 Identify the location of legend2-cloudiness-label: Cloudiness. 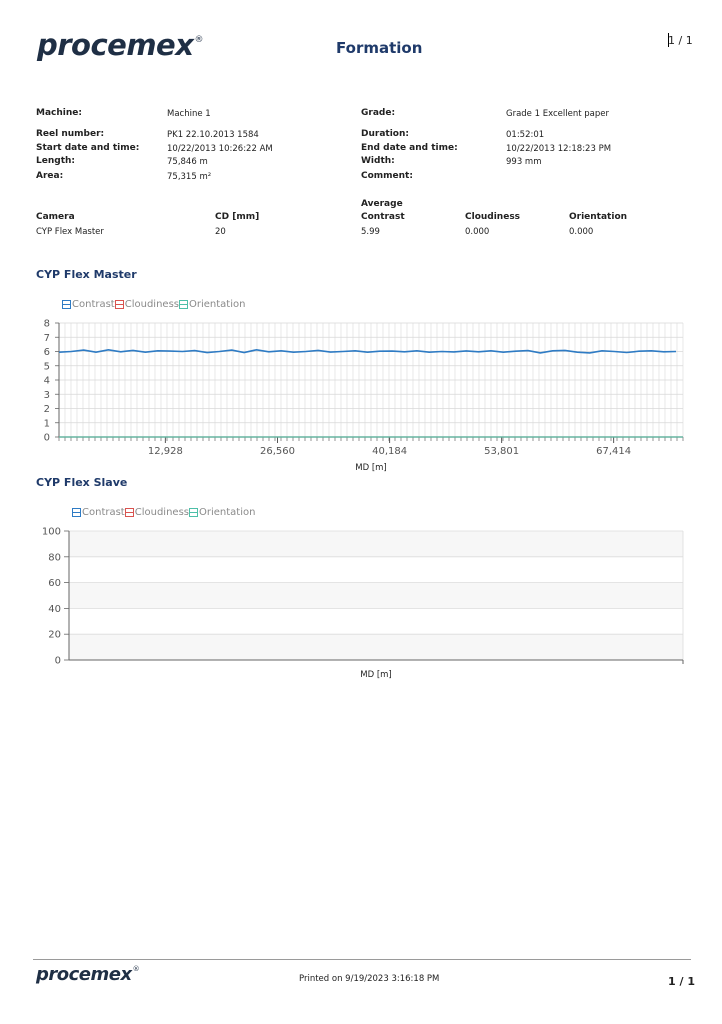
(161, 512).